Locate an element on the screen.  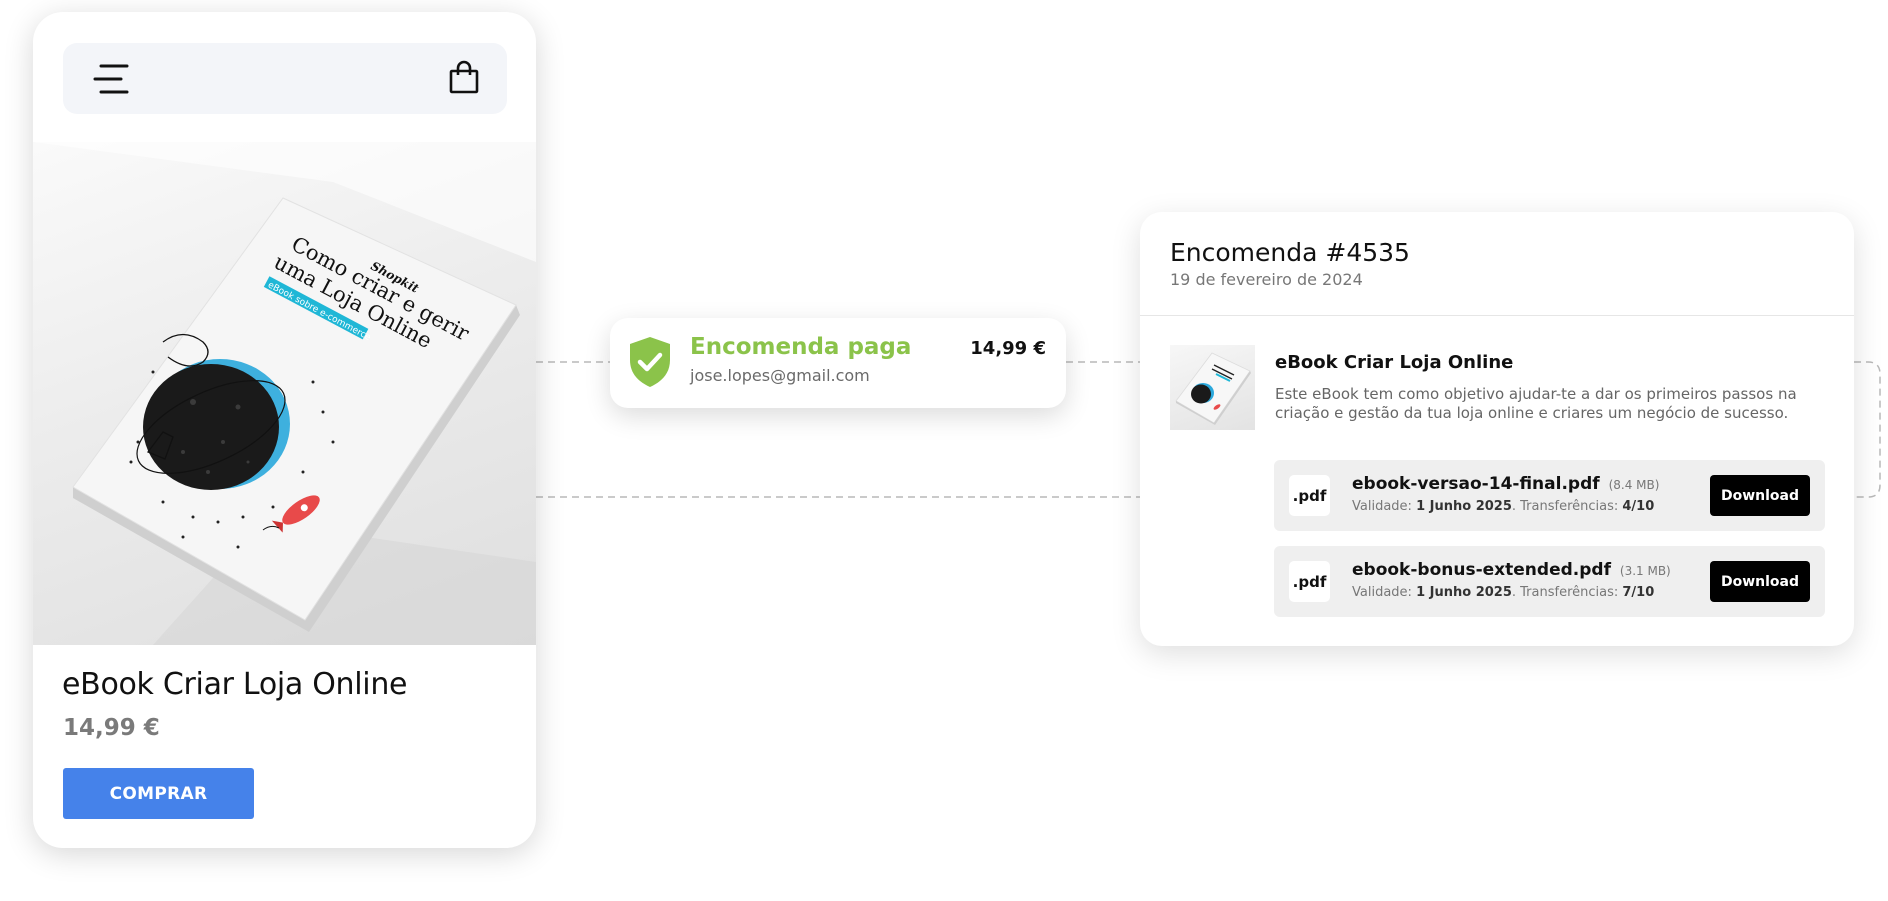
order-header: Encomenda #4535 19 de fevereiro de 2024 is located at coordinates (1497, 264).